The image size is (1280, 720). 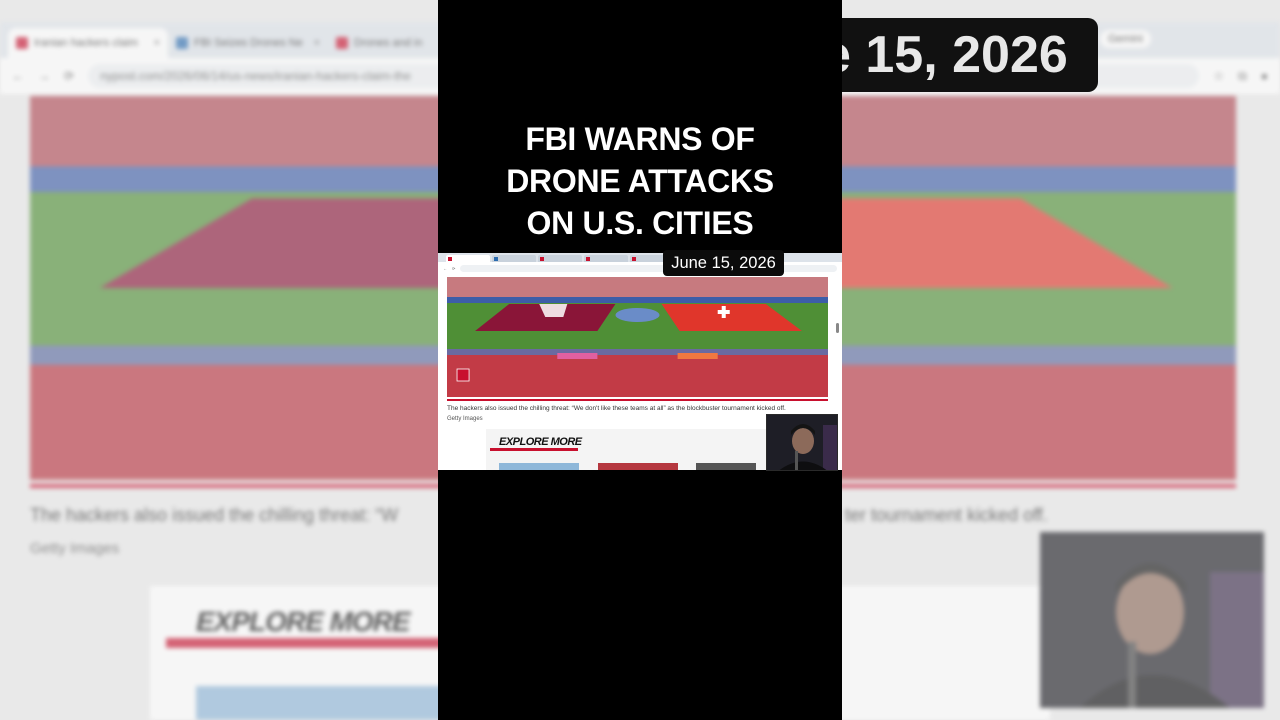 What do you see at coordinates (75, 548) in the screenshot?
I see `bg-credit: Getty Images` at bounding box center [75, 548].